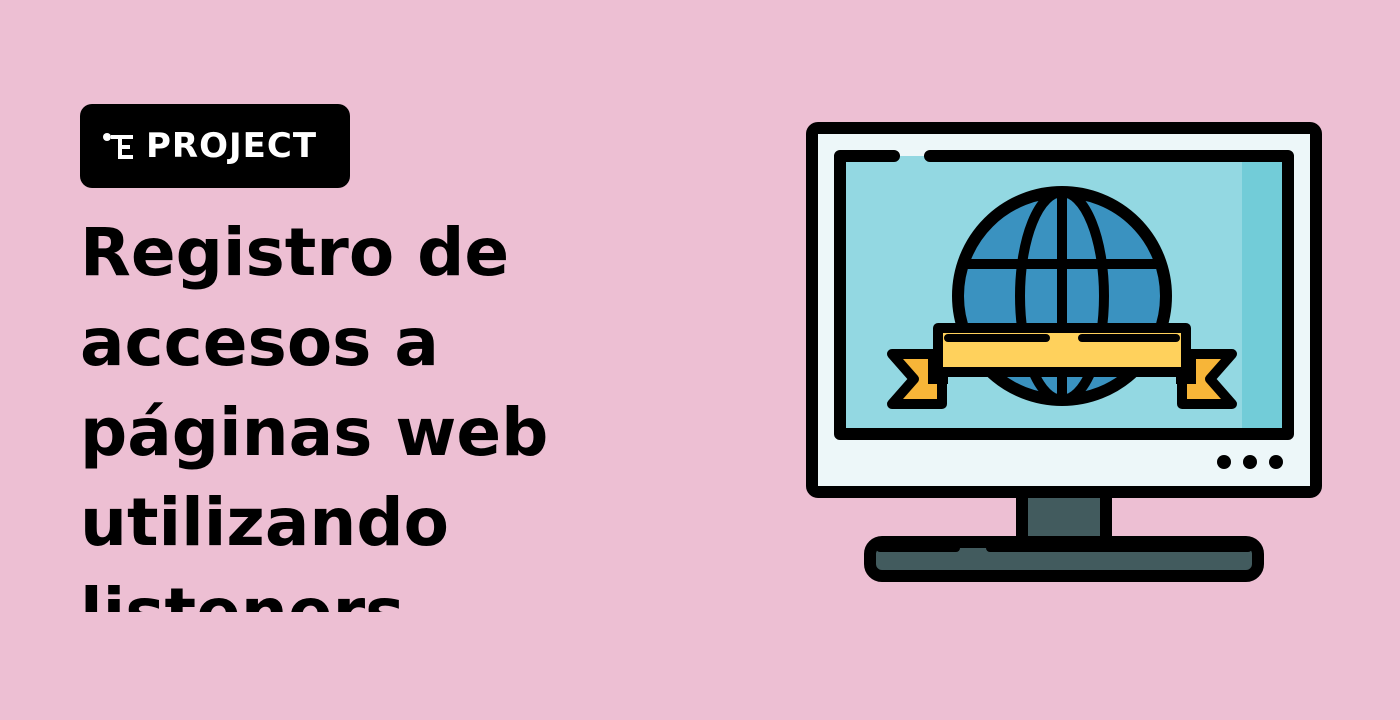 The height and width of the screenshot is (720, 1400). I want to click on project-tree-icon, so click(120, 146).